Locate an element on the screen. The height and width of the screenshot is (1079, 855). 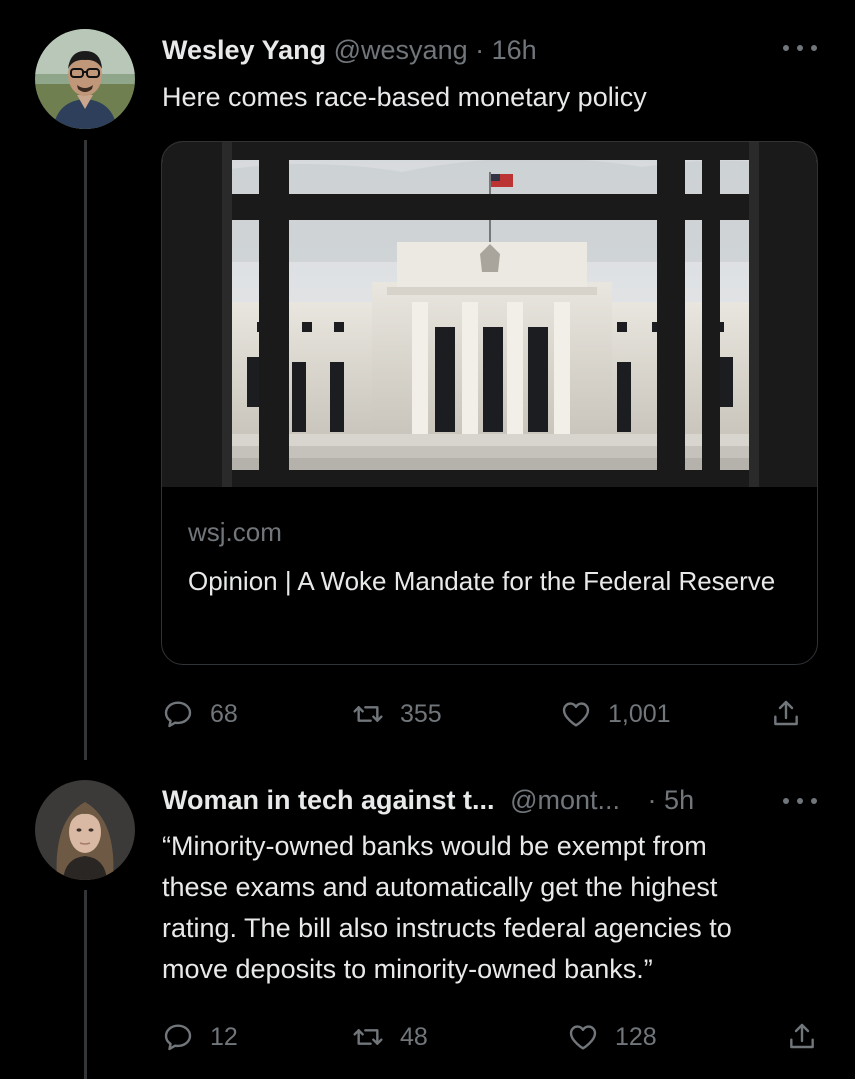
tweet-text: Here comes race-based monetary policy is located at coordinates (404, 97).